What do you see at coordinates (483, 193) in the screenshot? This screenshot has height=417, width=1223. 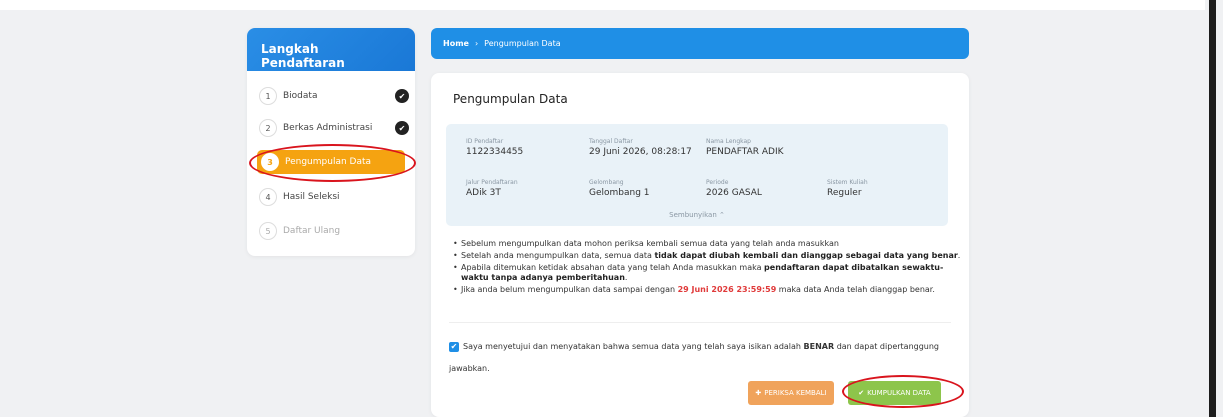 I see `info-value: ADik 3T` at bounding box center [483, 193].